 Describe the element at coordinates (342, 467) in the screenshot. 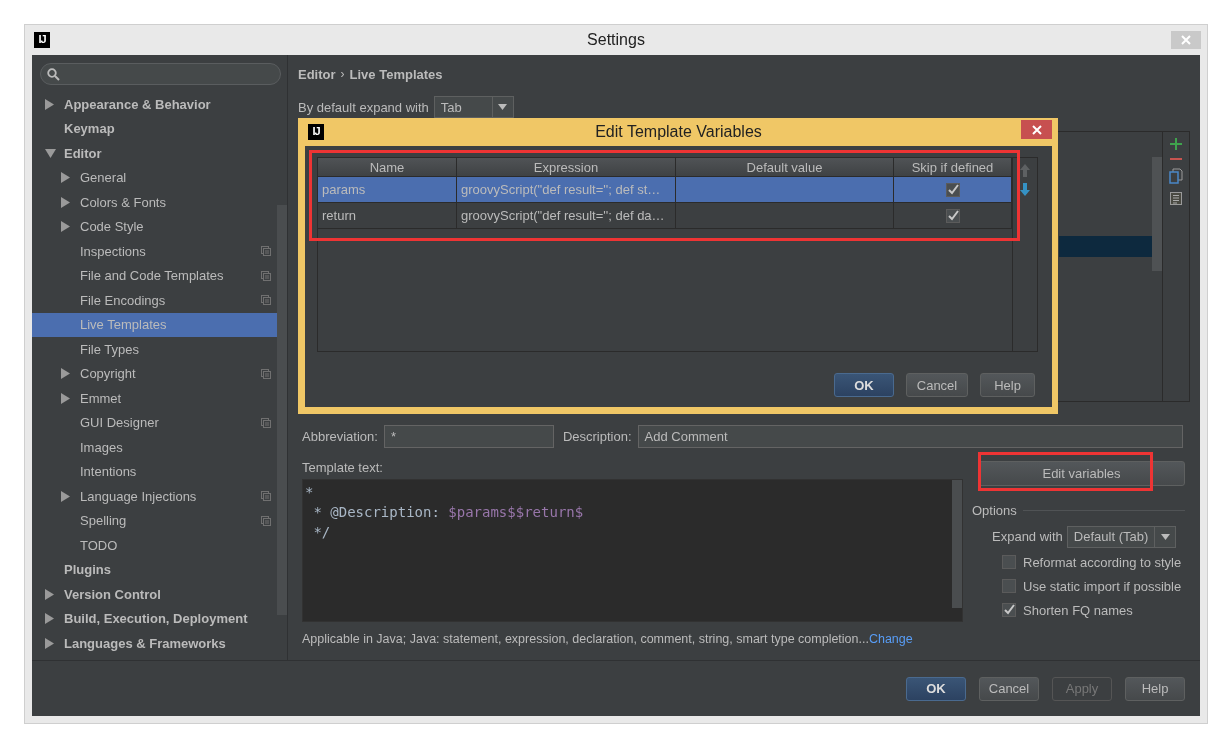

I see `template-text-label: Template text:` at that location.